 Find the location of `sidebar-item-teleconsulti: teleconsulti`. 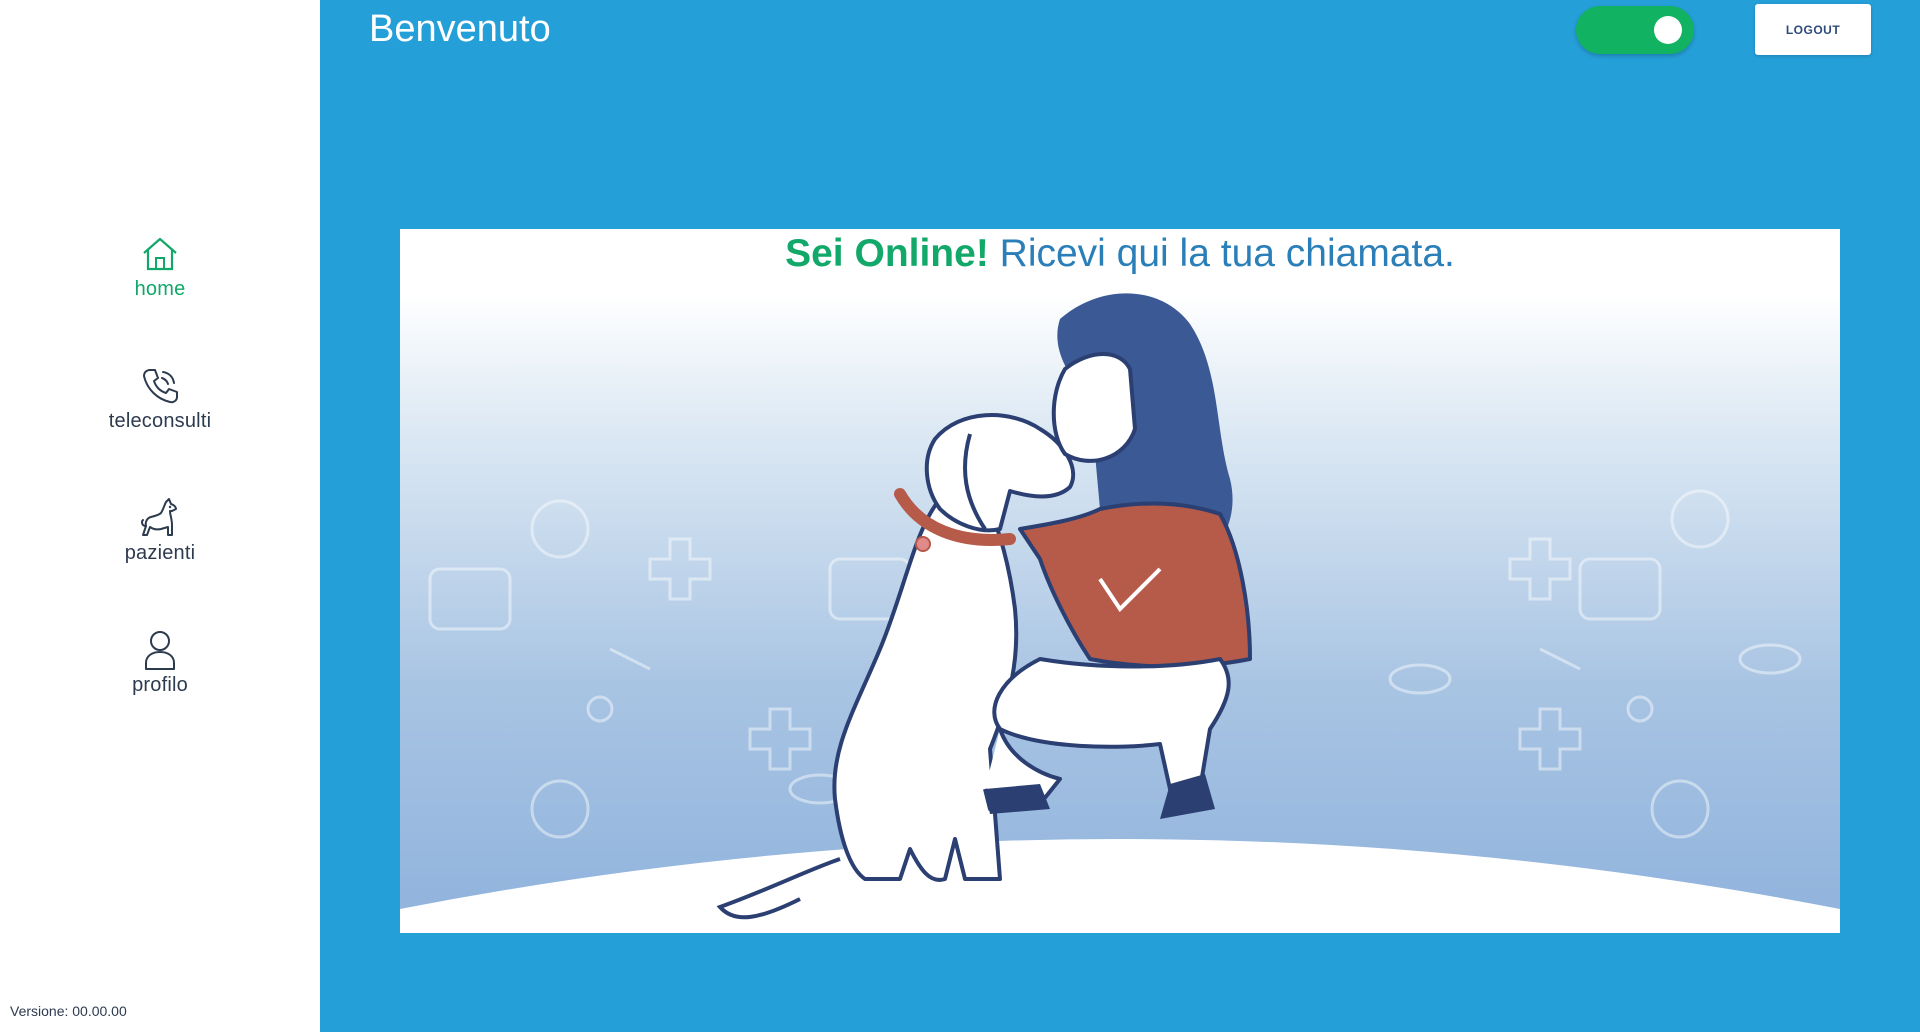

sidebar-item-teleconsulti: teleconsulti is located at coordinates (160, 412).